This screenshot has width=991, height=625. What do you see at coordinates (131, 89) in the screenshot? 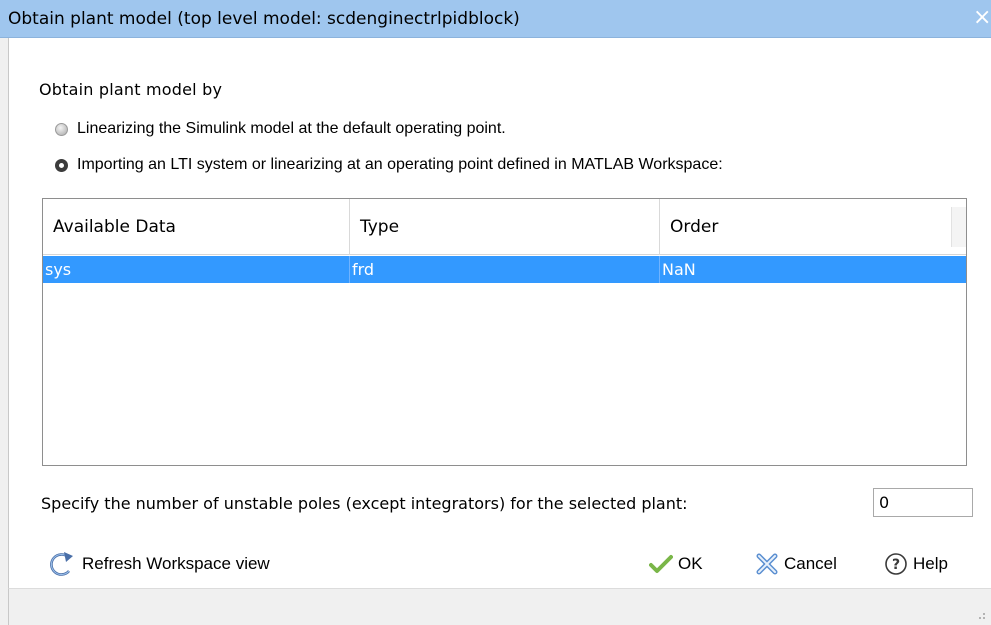
I see `obtain-by-label: Obtain plant model by` at bounding box center [131, 89].